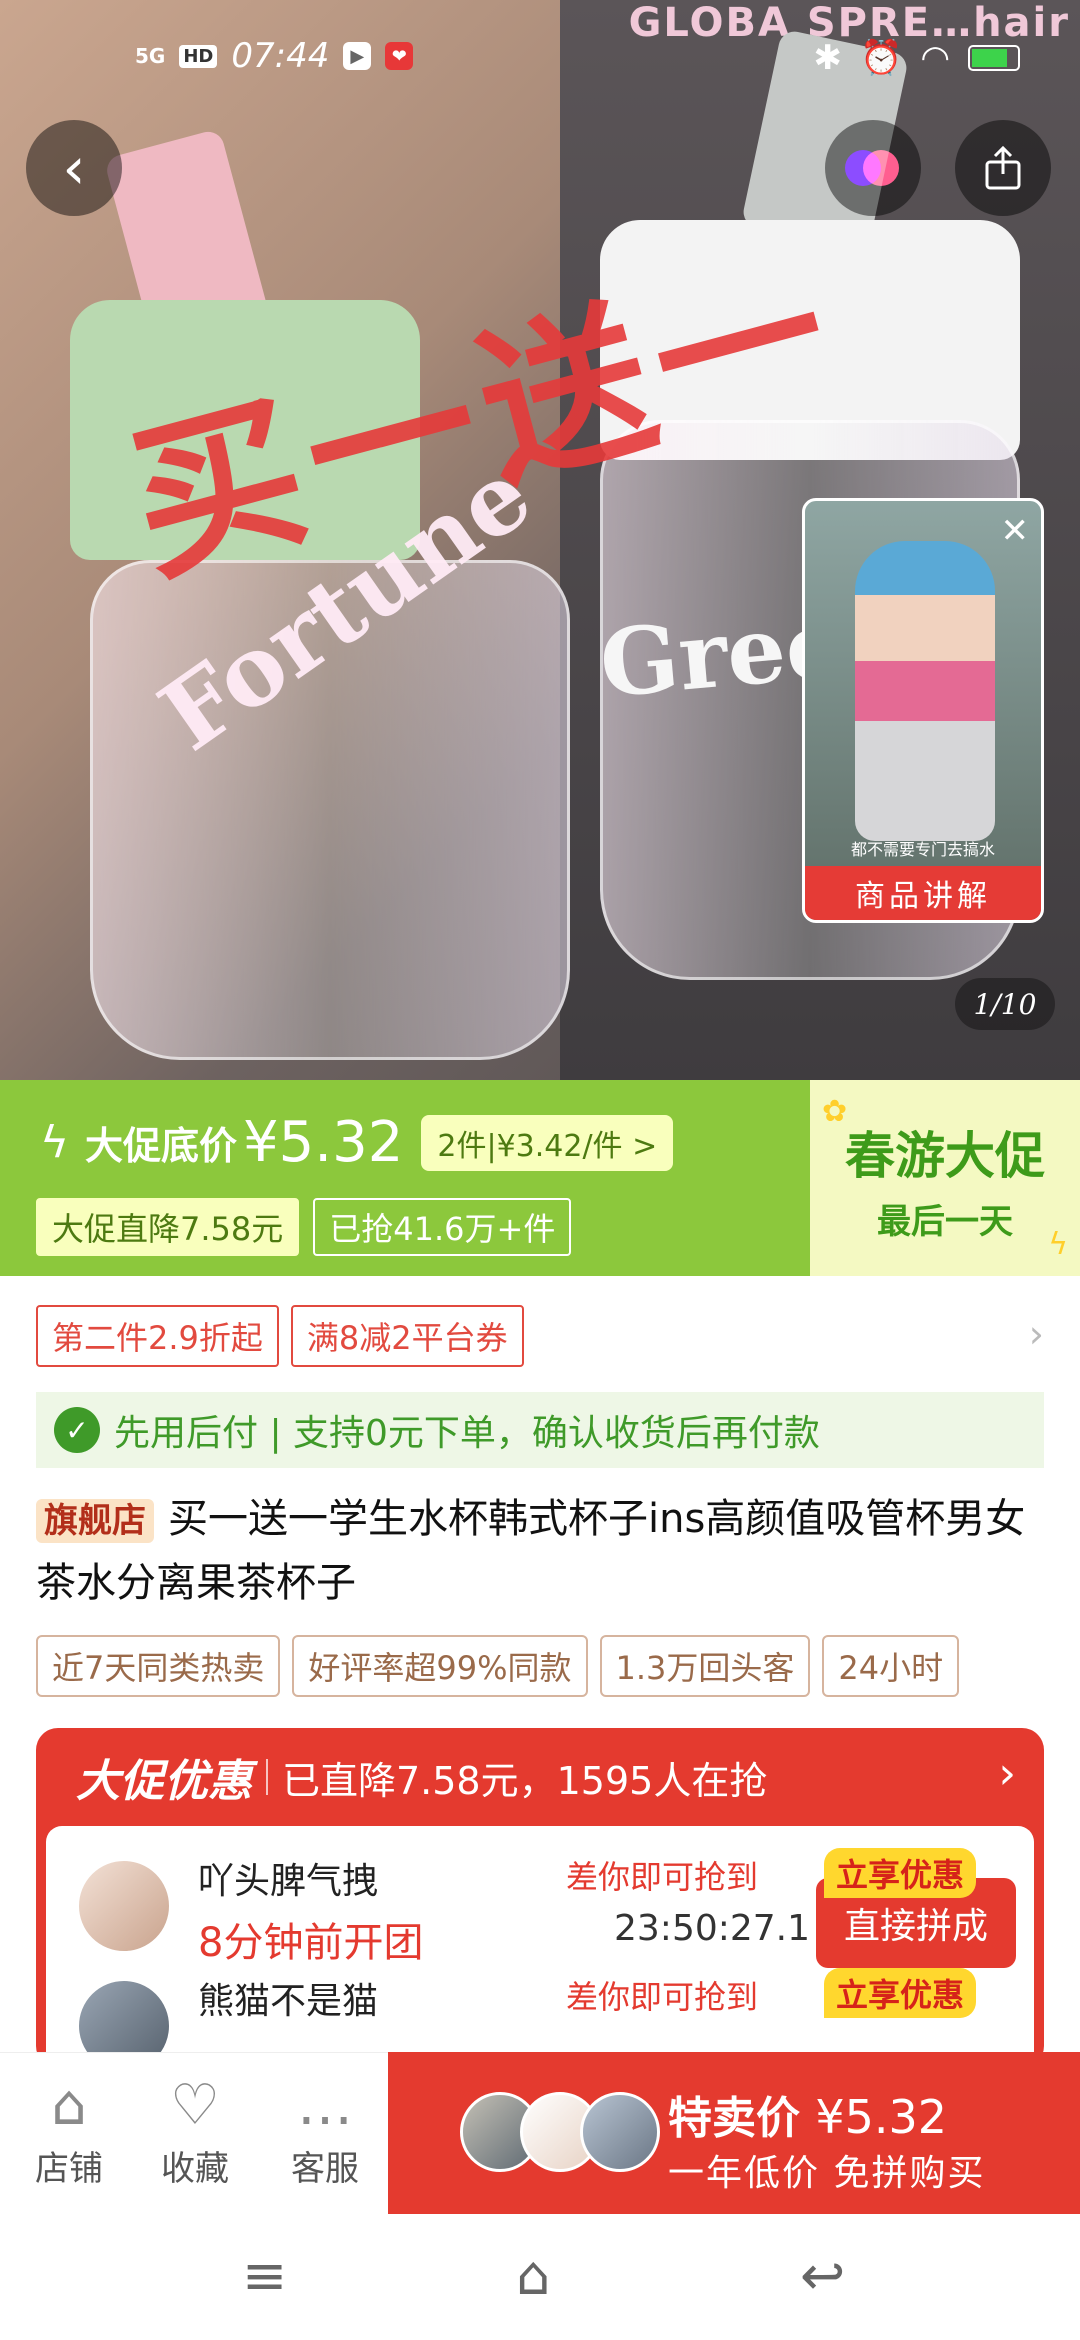 This screenshot has width=1080, height=2340. I want to click on image-page-indicator: 1/10, so click(1005, 1004).